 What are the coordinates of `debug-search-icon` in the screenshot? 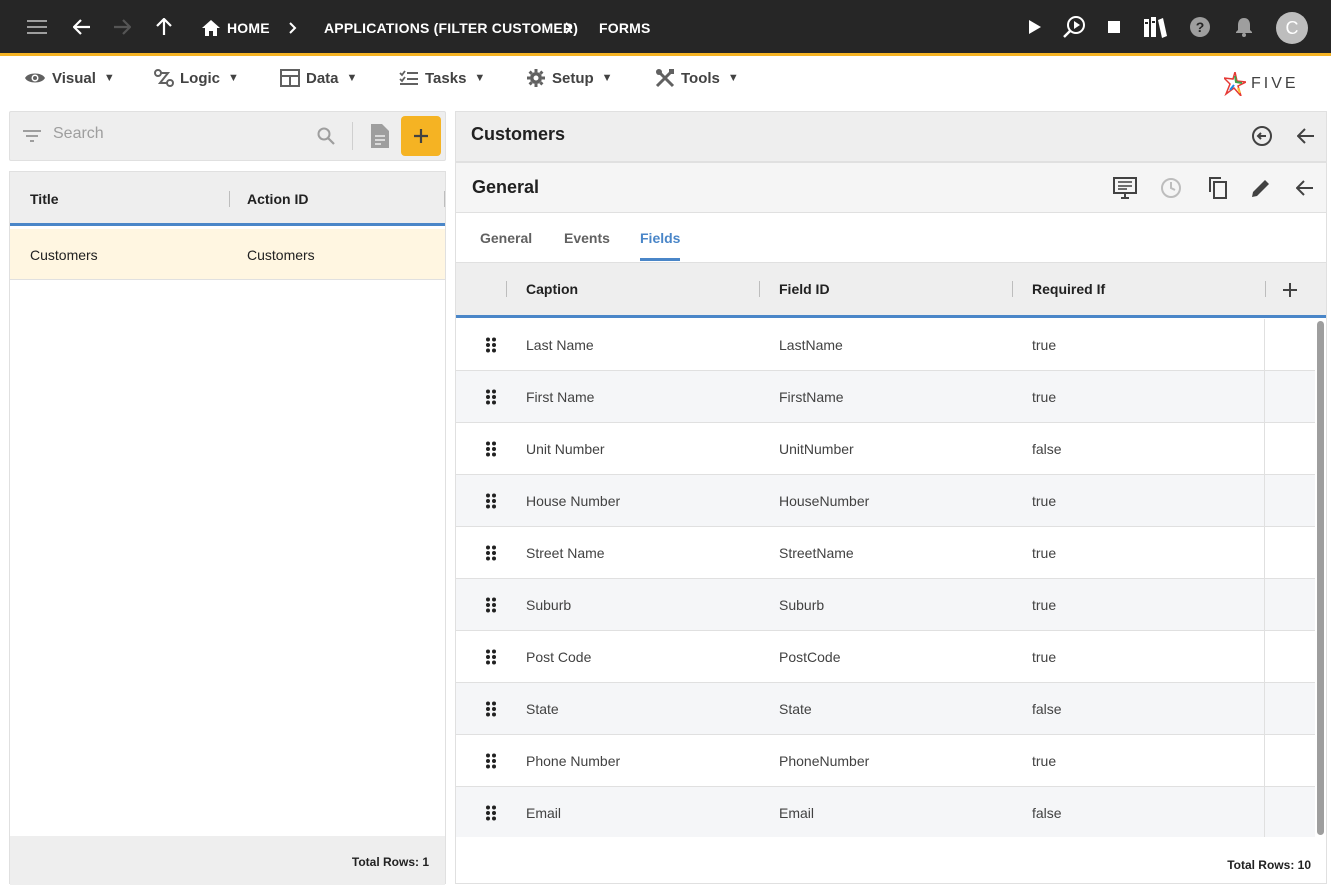 It's located at (1074, 26).